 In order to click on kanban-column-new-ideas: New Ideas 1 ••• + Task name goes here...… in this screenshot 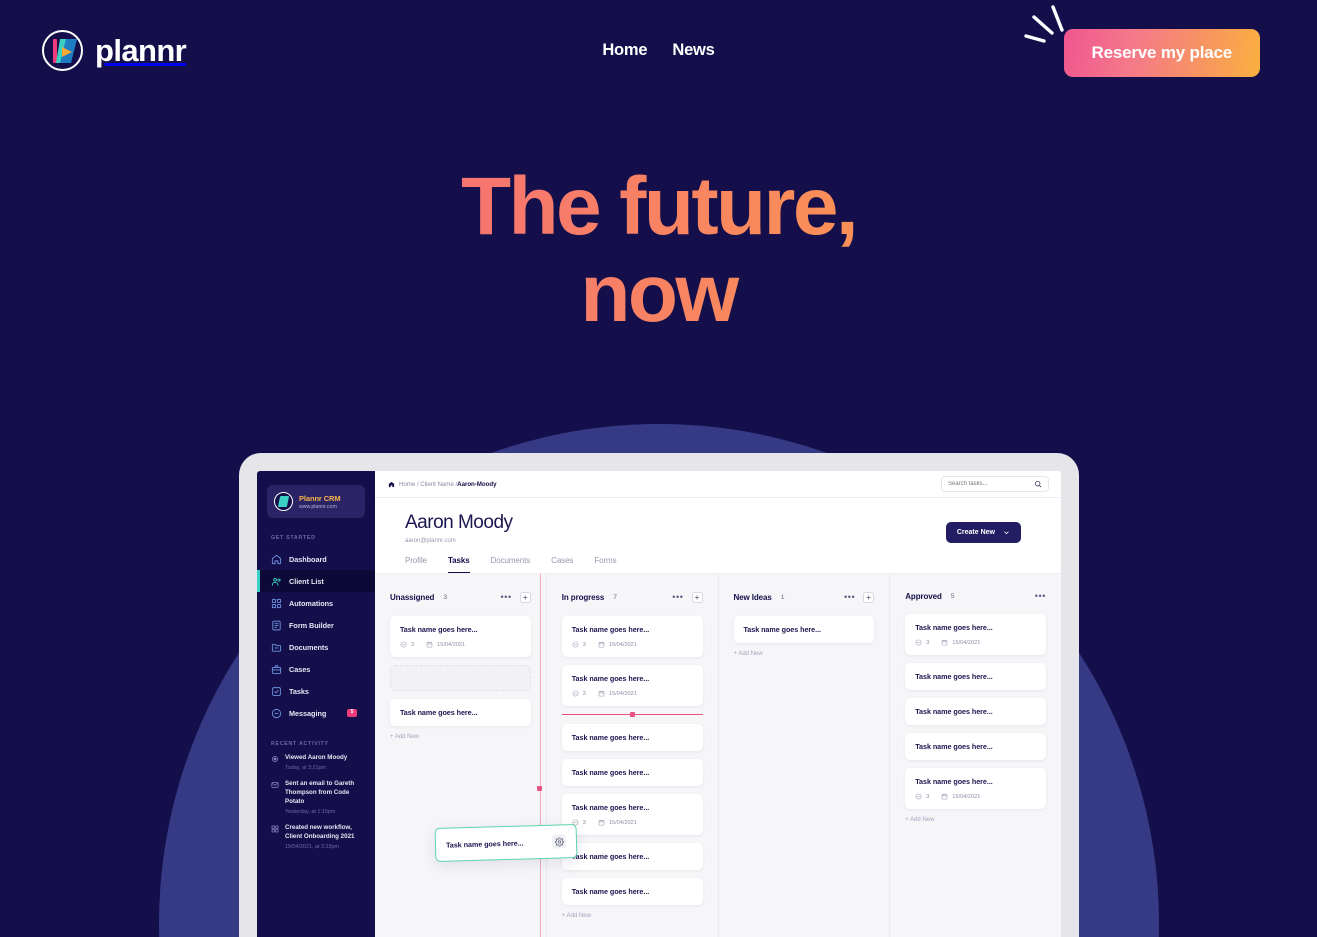, I will do `click(805, 755)`.